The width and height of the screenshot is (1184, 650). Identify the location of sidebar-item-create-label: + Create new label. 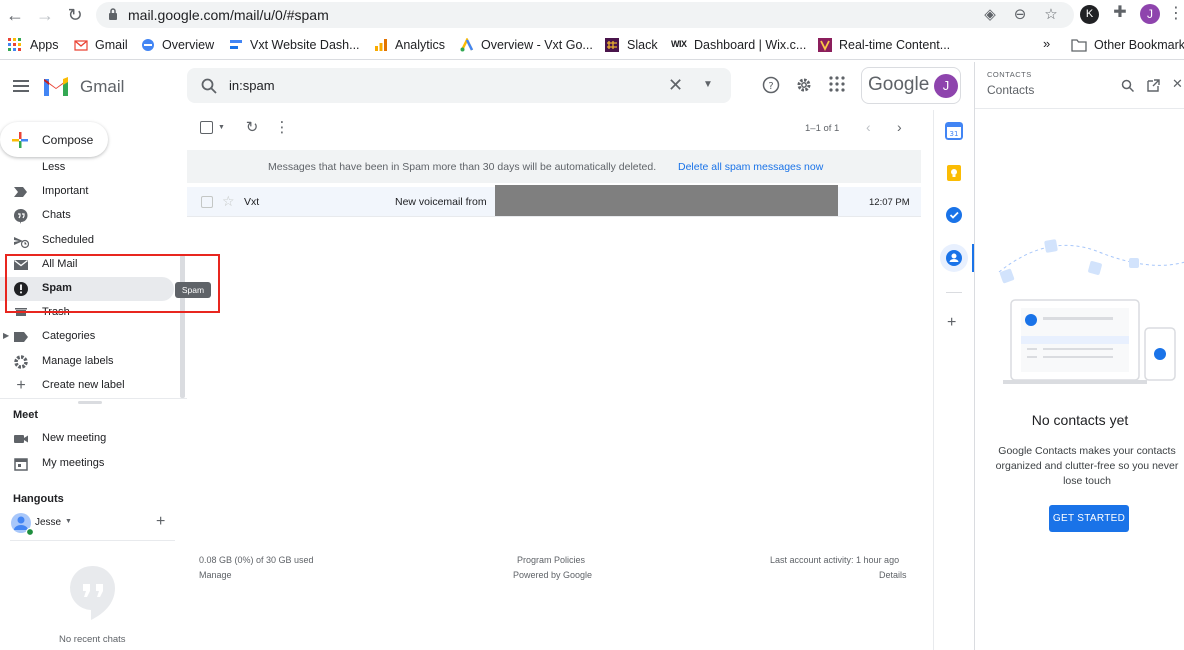
(88, 386).